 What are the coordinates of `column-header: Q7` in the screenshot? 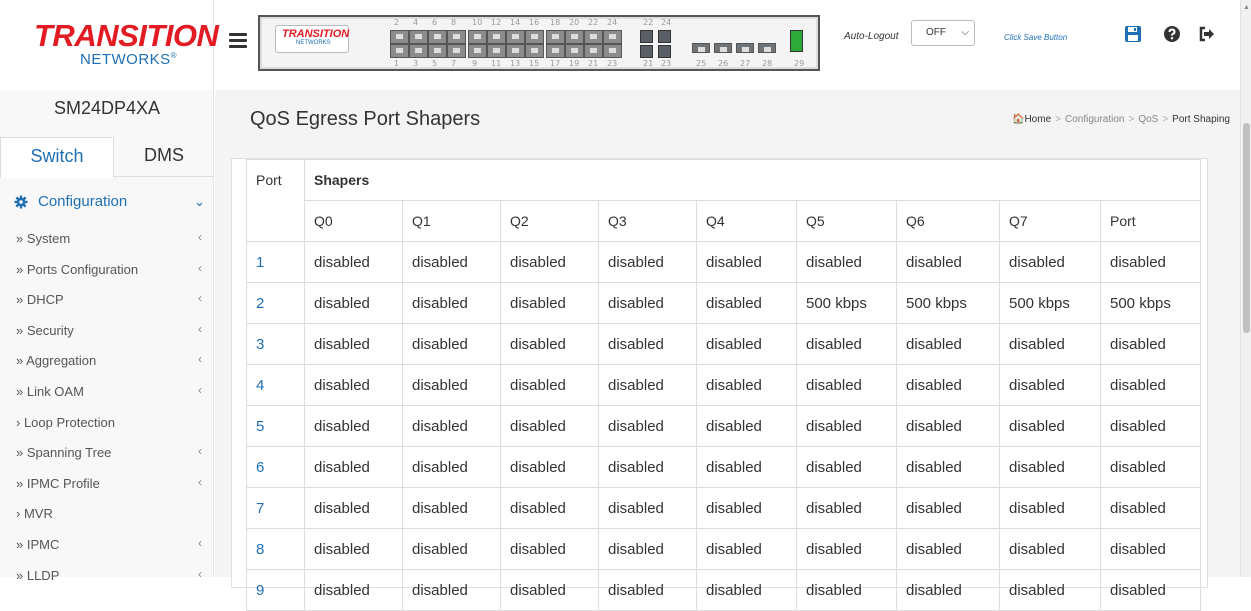 It's located at (1050, 221).